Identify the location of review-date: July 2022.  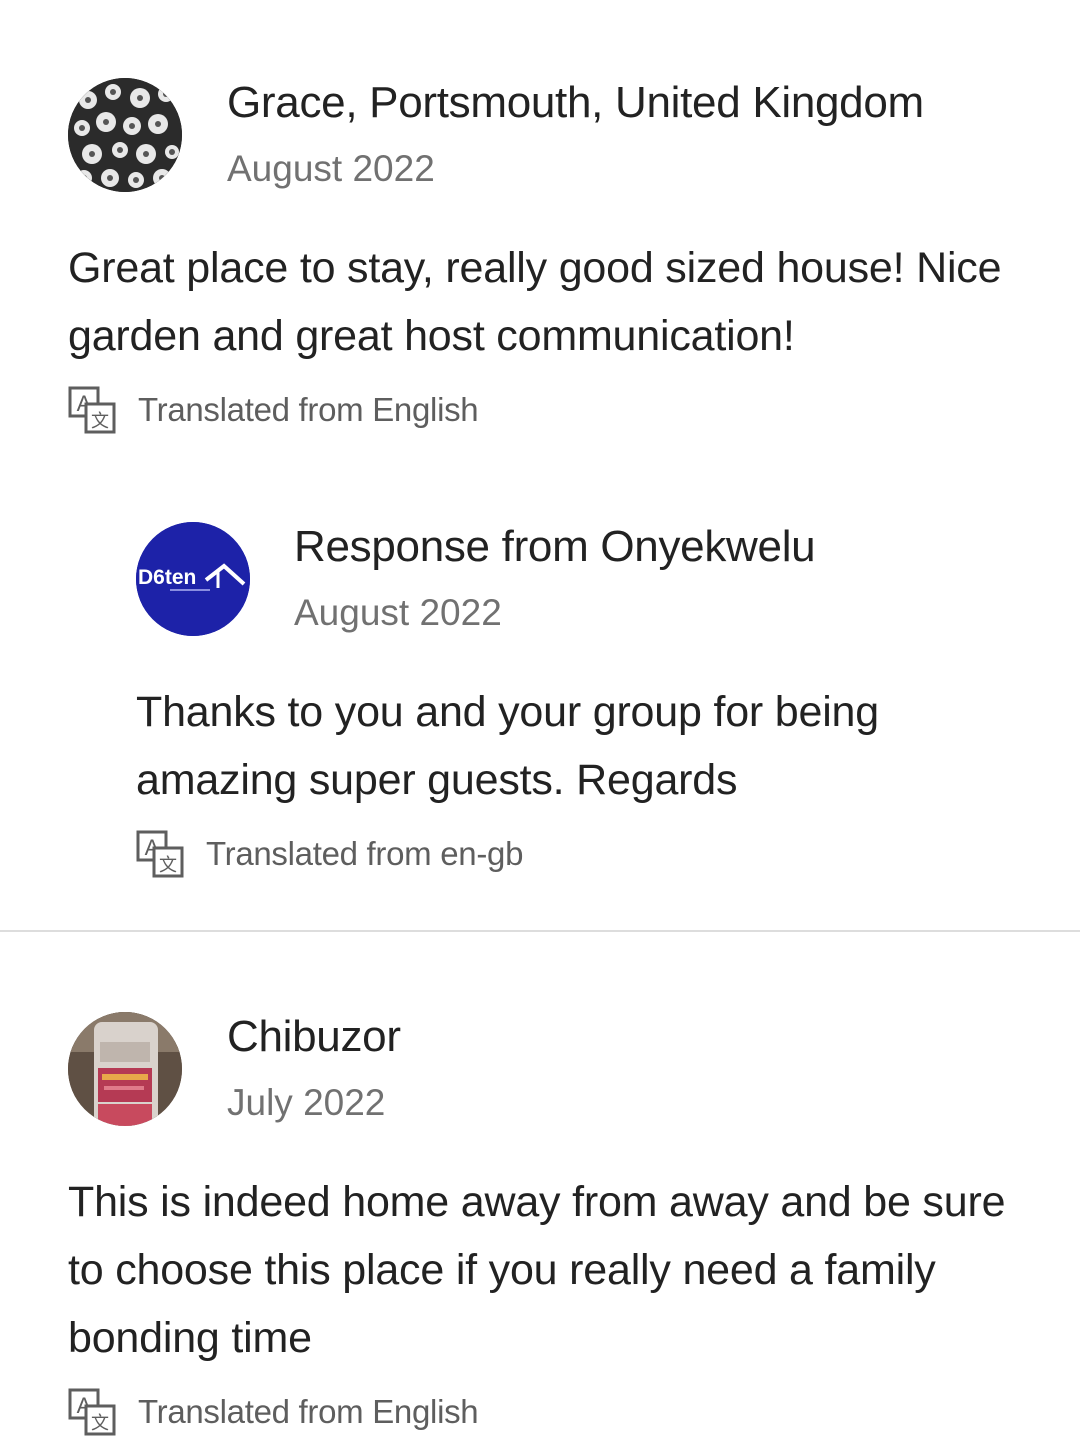
(306, 1102).